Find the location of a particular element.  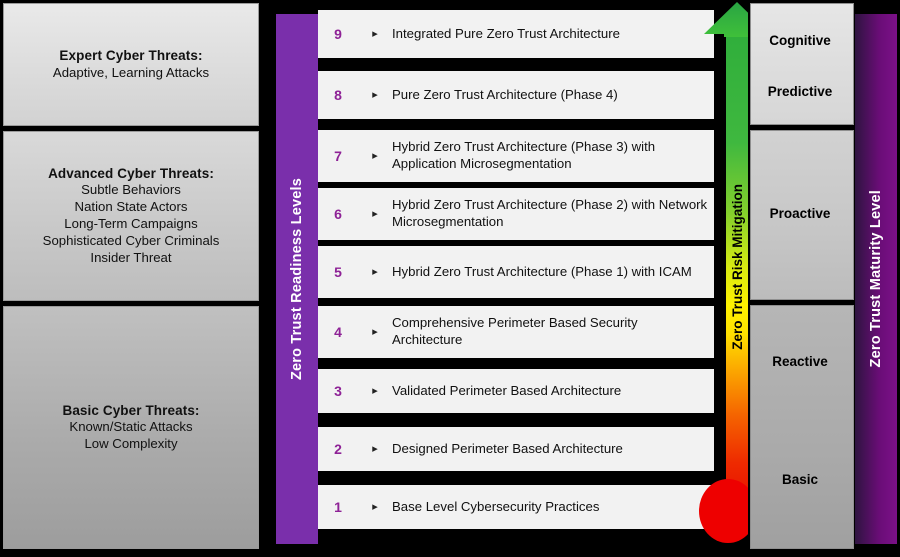

maturity-label-reactive: Reactive is located at coordinates (800, 361).